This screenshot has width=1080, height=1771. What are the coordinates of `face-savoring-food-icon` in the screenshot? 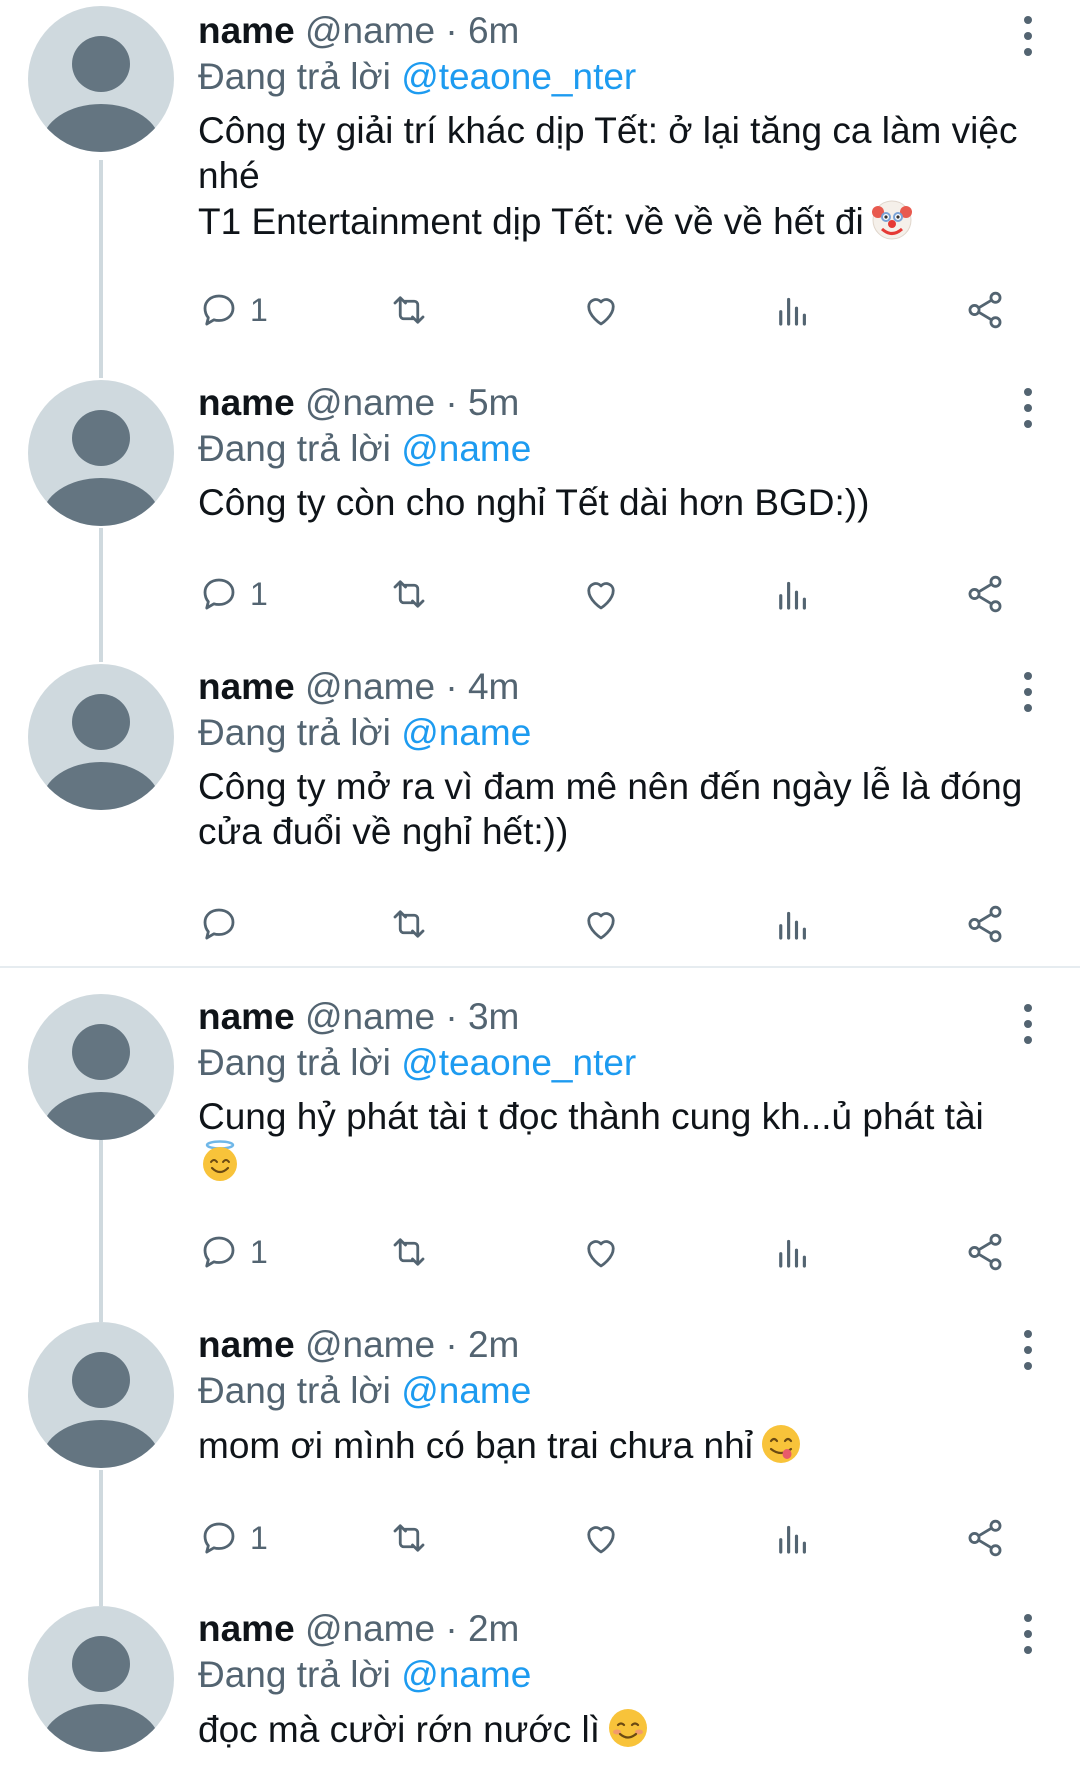 It's located at (780, 1444).